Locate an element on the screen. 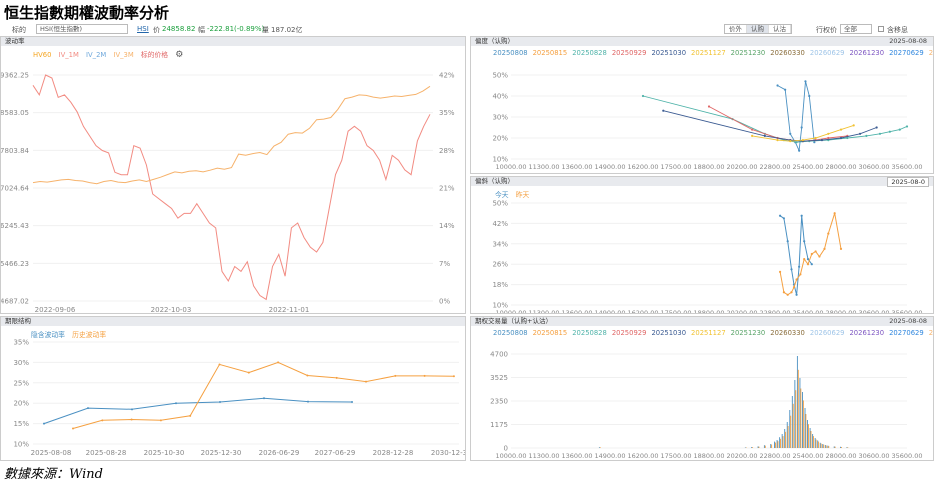  legend-today: 今天 is located at coordinates (502, 195).